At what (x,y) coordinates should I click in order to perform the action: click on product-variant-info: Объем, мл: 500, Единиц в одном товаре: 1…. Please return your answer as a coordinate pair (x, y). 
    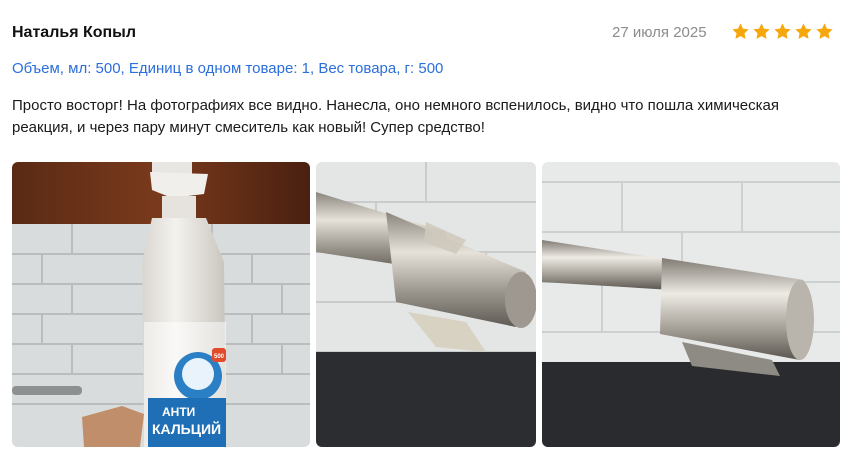
    Looking at the image, I should click on (228, 68).